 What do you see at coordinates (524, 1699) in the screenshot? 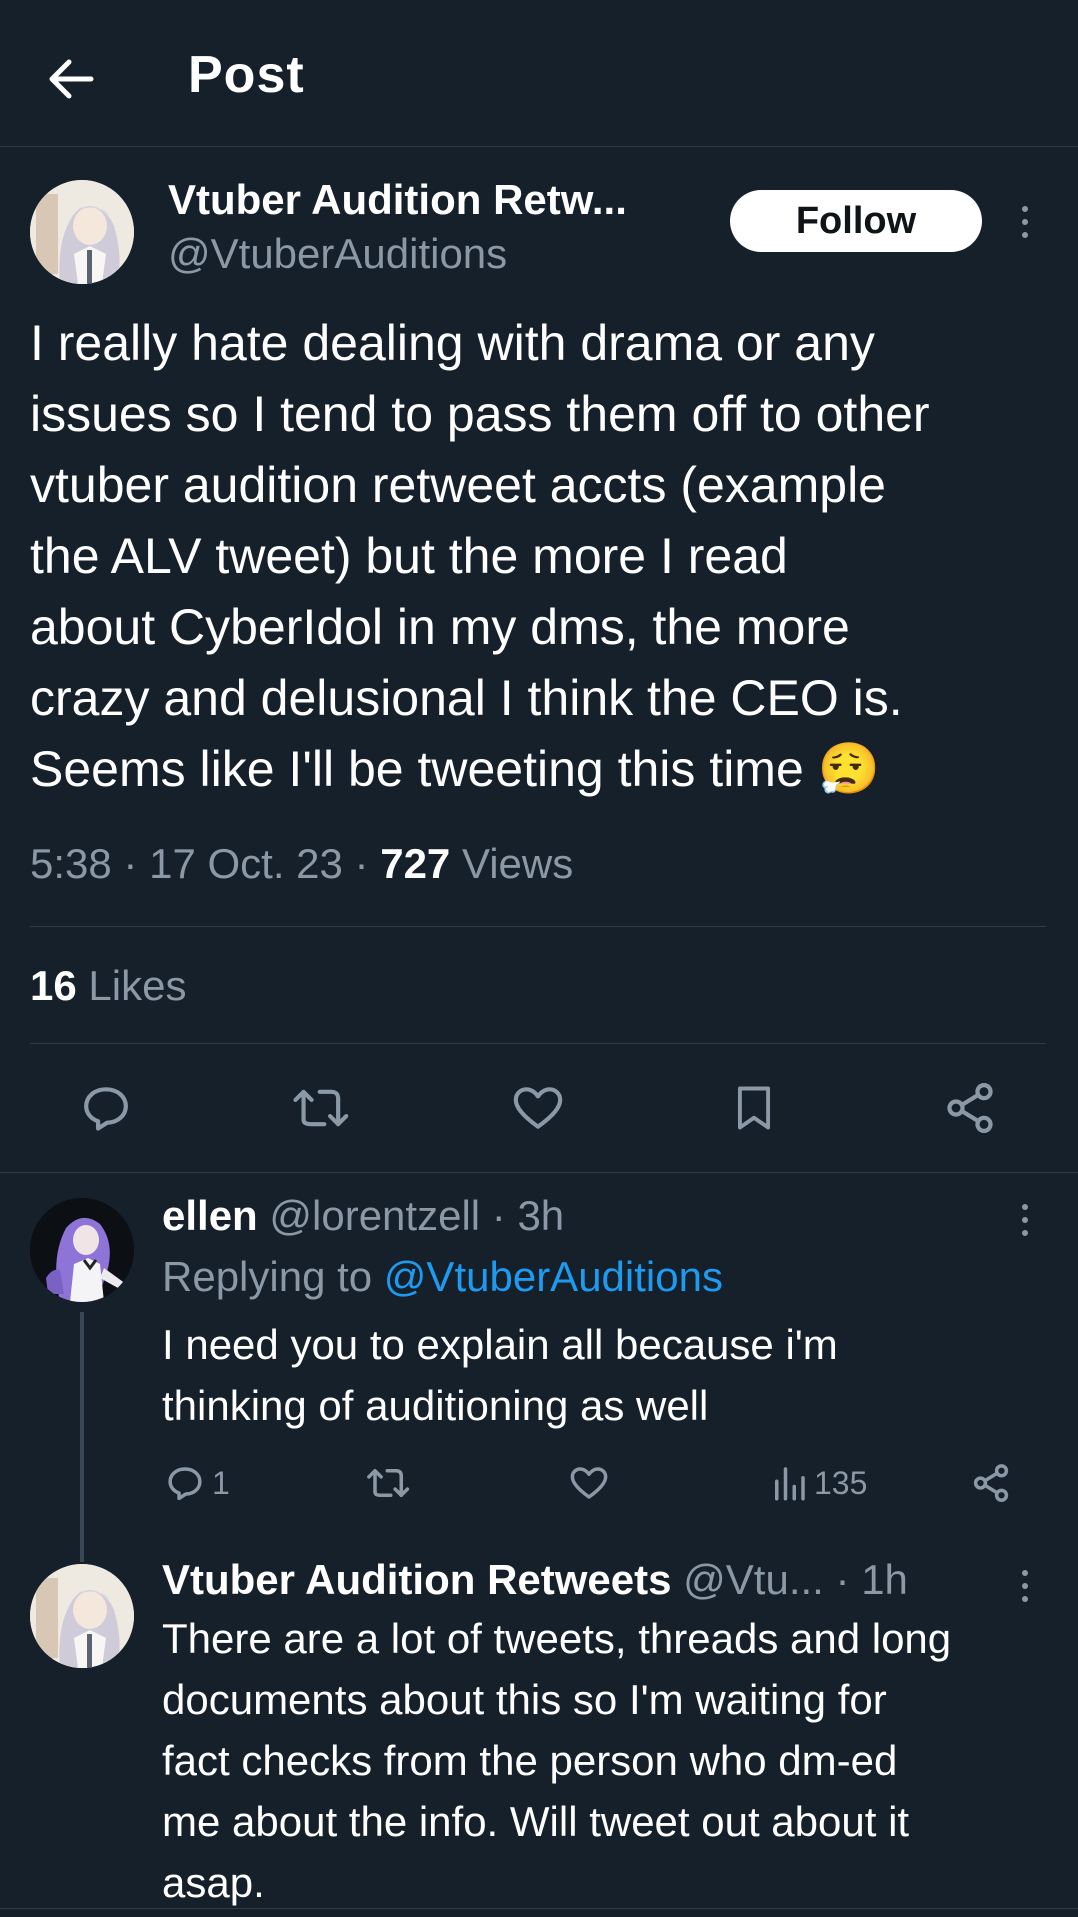
I see `reply-line: documents about this so I'm waiting for` at bounding box center [524, 1699].